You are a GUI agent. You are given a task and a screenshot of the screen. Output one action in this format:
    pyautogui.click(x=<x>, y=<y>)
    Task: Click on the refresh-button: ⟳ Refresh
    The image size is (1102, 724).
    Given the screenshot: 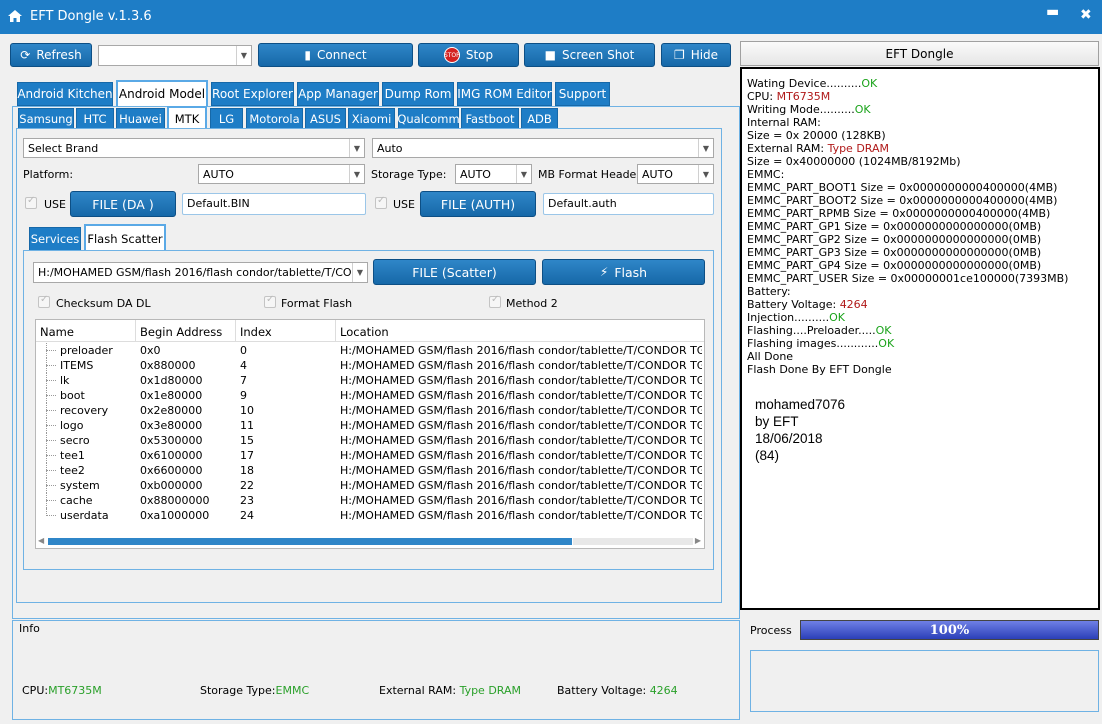 What is the action you would take?
    pyautogui.click(x=51, y=55)
    